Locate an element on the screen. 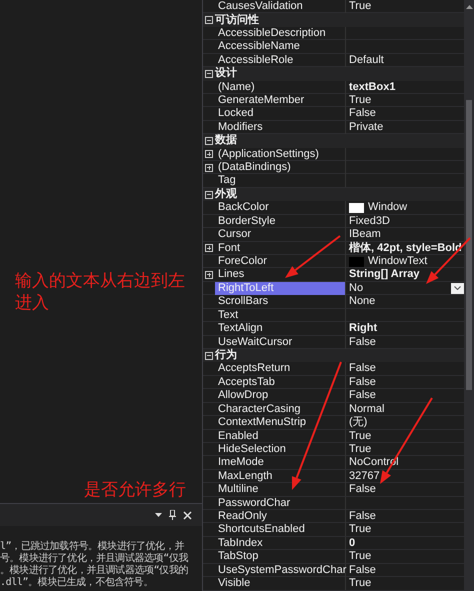 The height and width of the screenshot is (591, 474). property-row: AccessibleName is located at coordinates (333, 47).